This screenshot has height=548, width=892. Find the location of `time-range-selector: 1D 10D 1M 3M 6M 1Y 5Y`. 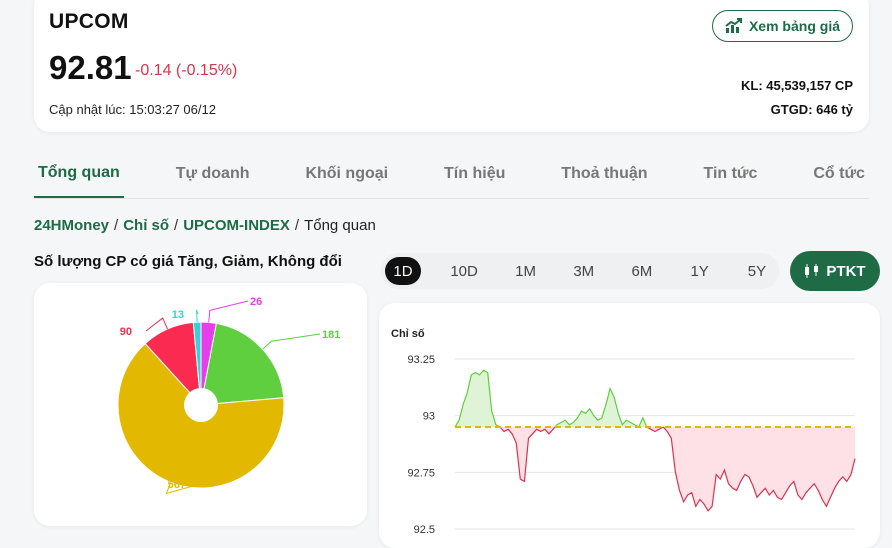

time-range-selector: 1D 10D 1M 3M 6M 1Y 5Y is located at coordinates (580, 271).